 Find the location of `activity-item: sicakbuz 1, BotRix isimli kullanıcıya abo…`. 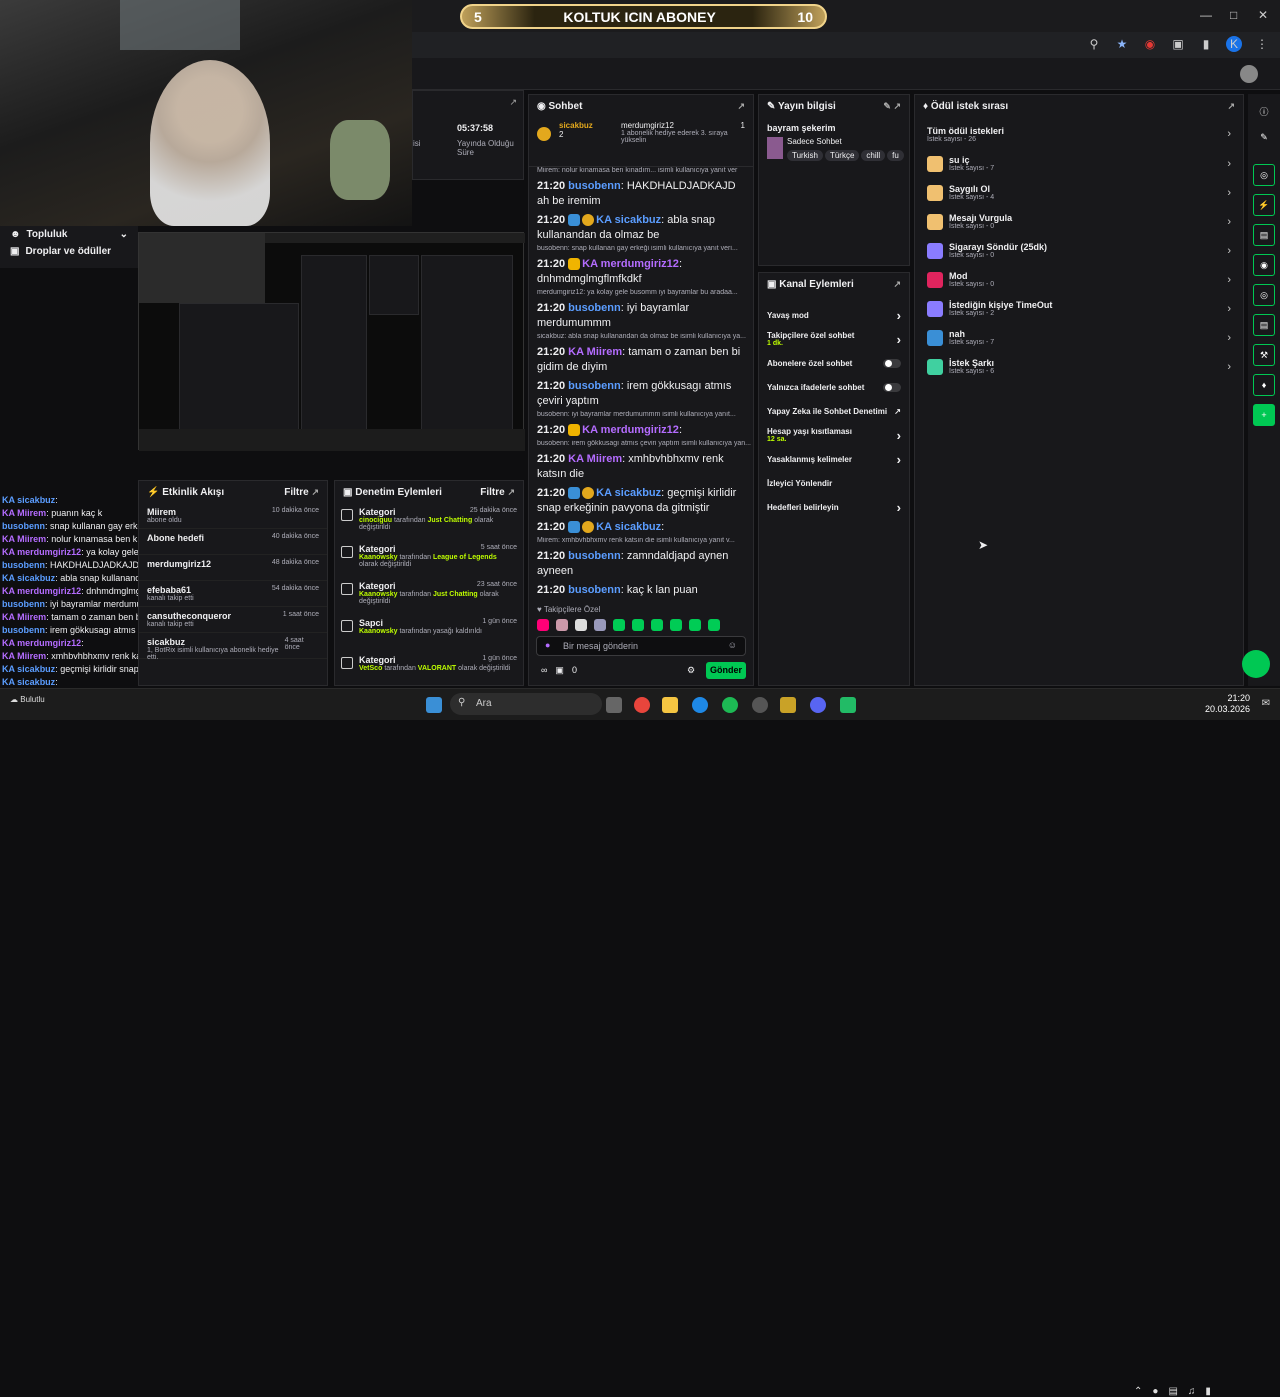

activity-item: sicakbuz 1, BotRix isimli kullanıcıya abo… is located at coordinates (233, 647).